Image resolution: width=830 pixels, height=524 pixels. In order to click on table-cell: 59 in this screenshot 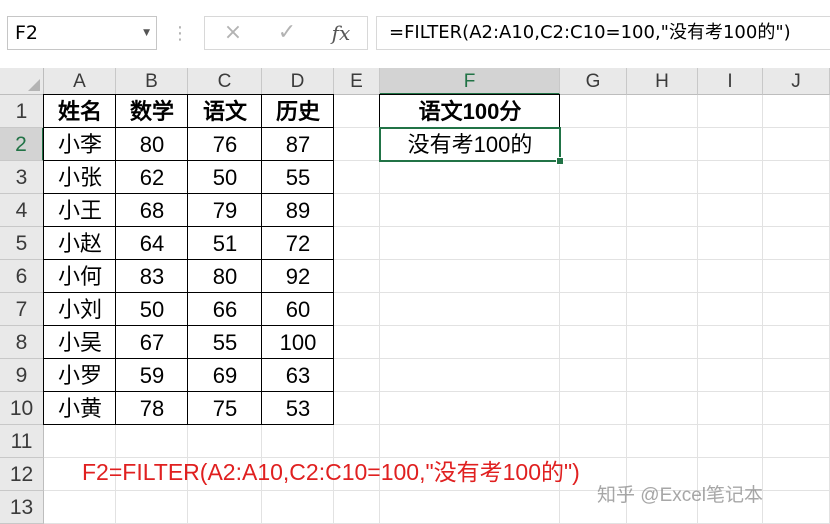, I will do `click(152, 375)`.